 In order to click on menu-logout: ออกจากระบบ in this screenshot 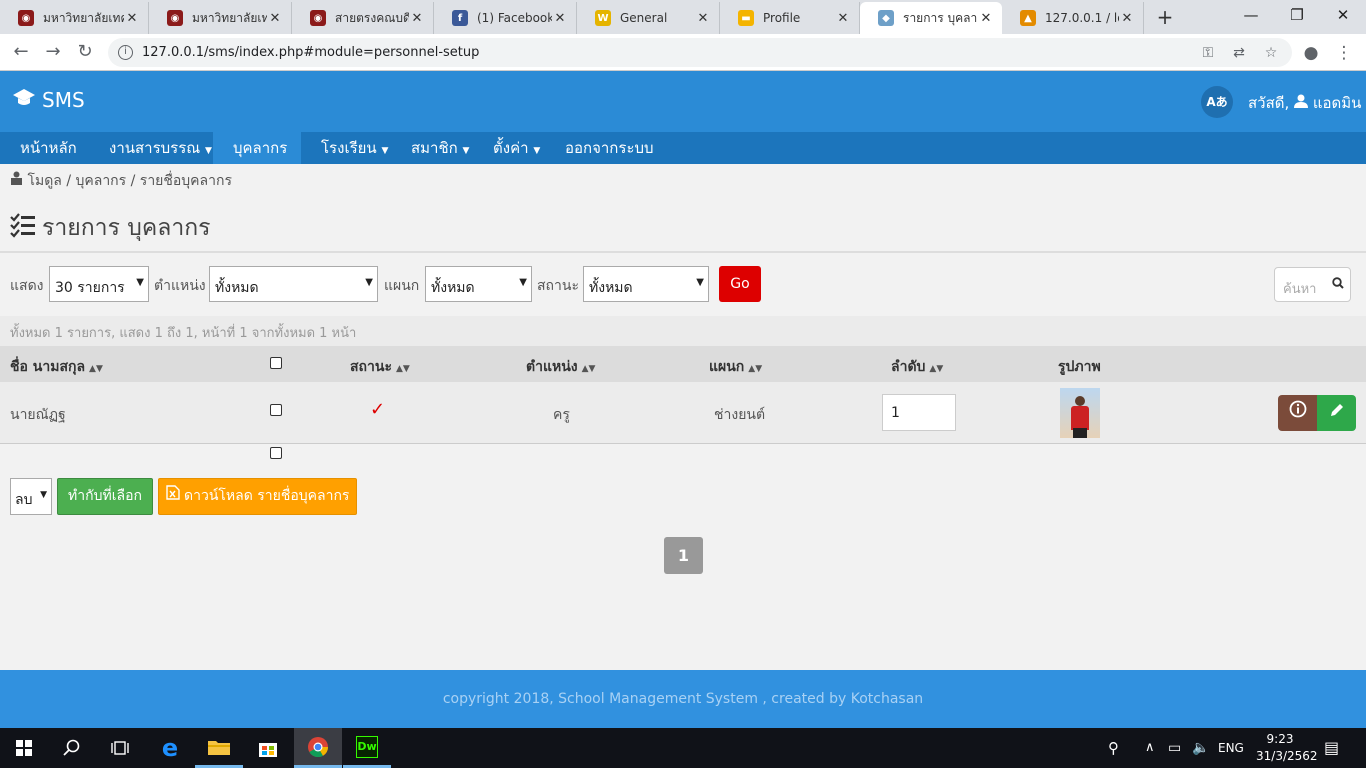, I will do `click(609, 148)`.